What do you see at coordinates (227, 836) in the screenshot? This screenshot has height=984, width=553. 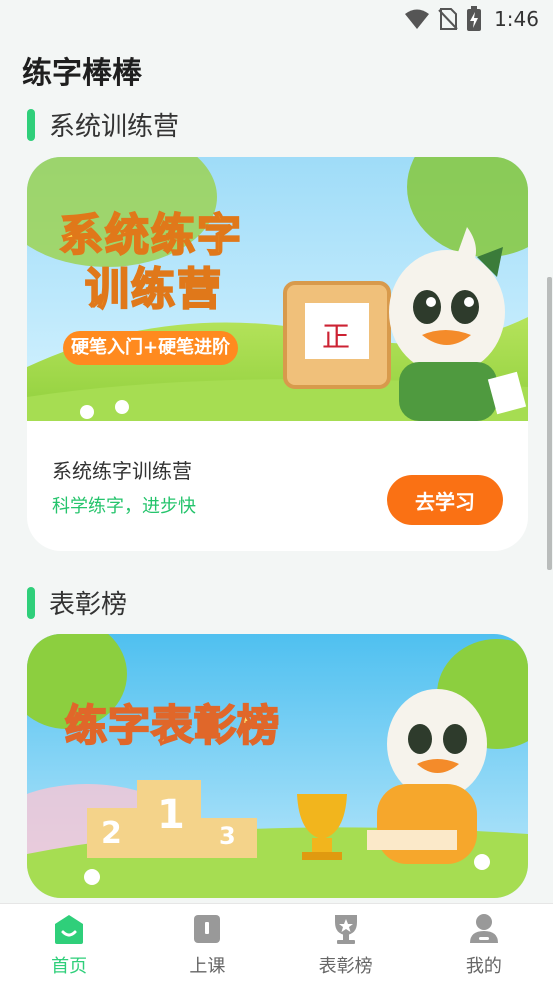 I see `podium-place-3: 3` at bounding box center [227, 836].